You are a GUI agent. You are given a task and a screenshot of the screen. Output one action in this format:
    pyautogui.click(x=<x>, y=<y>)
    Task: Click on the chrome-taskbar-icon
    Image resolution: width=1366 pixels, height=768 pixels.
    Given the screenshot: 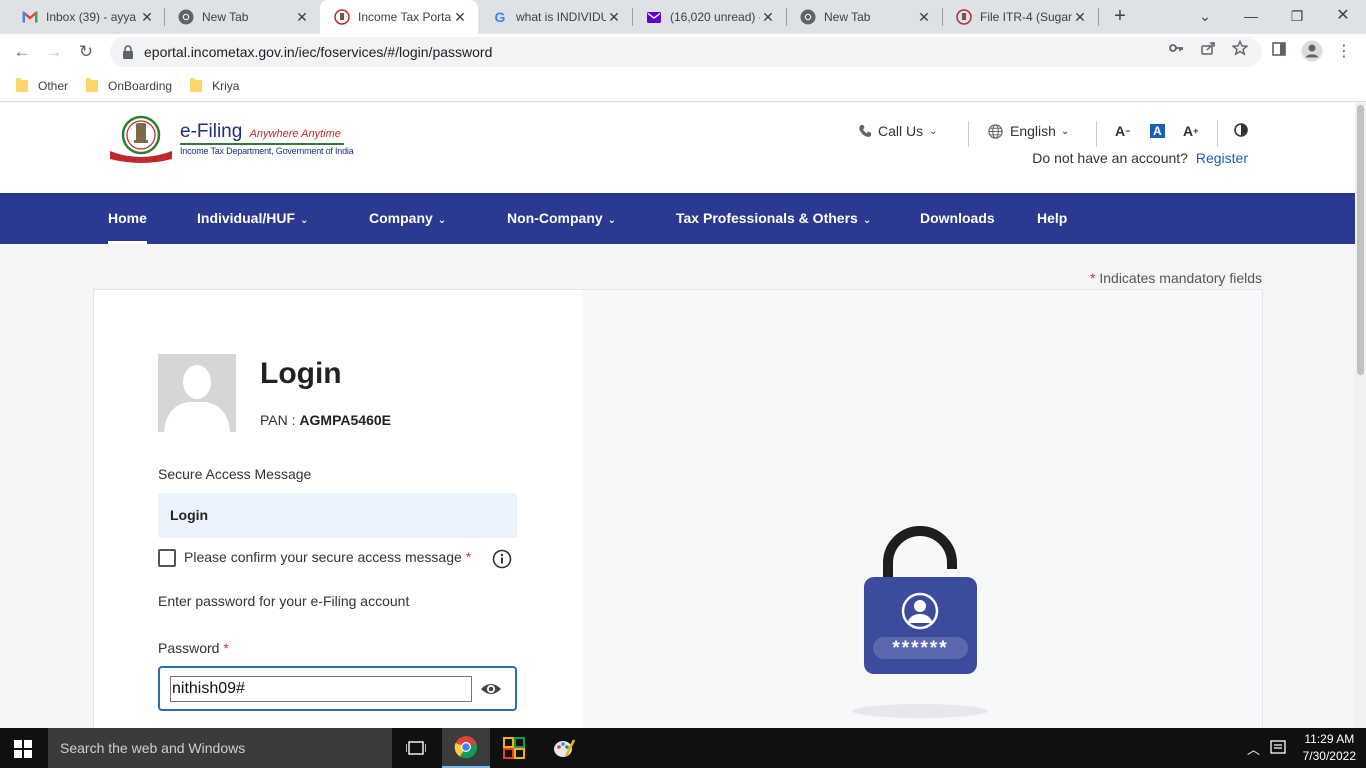 What is the action you would take?
    pyautogui.click(x=466, y=748)
    